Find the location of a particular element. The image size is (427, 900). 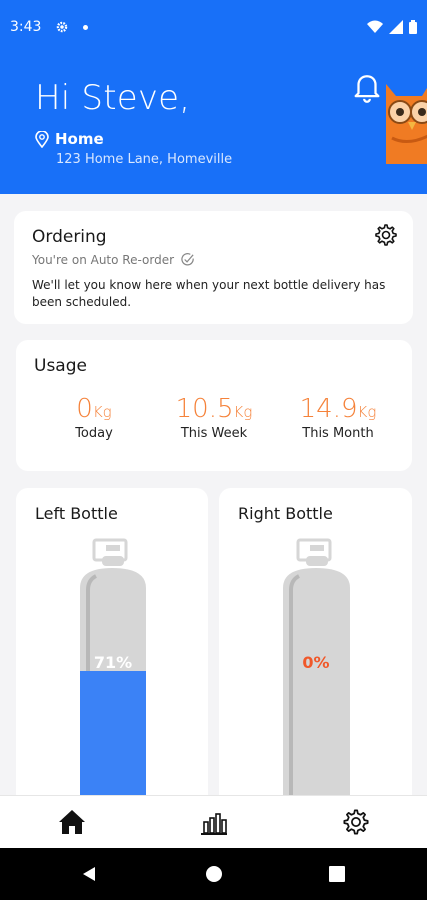

usage-week-value: 10.5Kg is located at coordinates (214, 409).